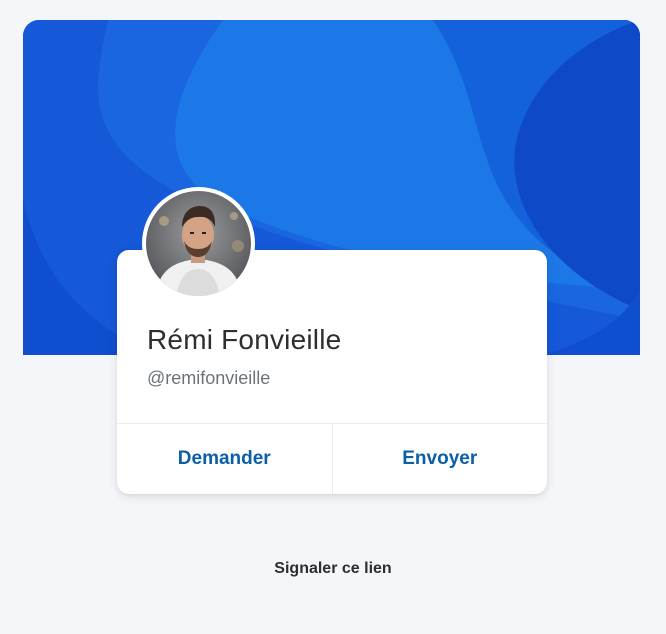  Describe the element at coordinates (439, 459) in the screenshot. I see `send-button: Envoyer` at that location.